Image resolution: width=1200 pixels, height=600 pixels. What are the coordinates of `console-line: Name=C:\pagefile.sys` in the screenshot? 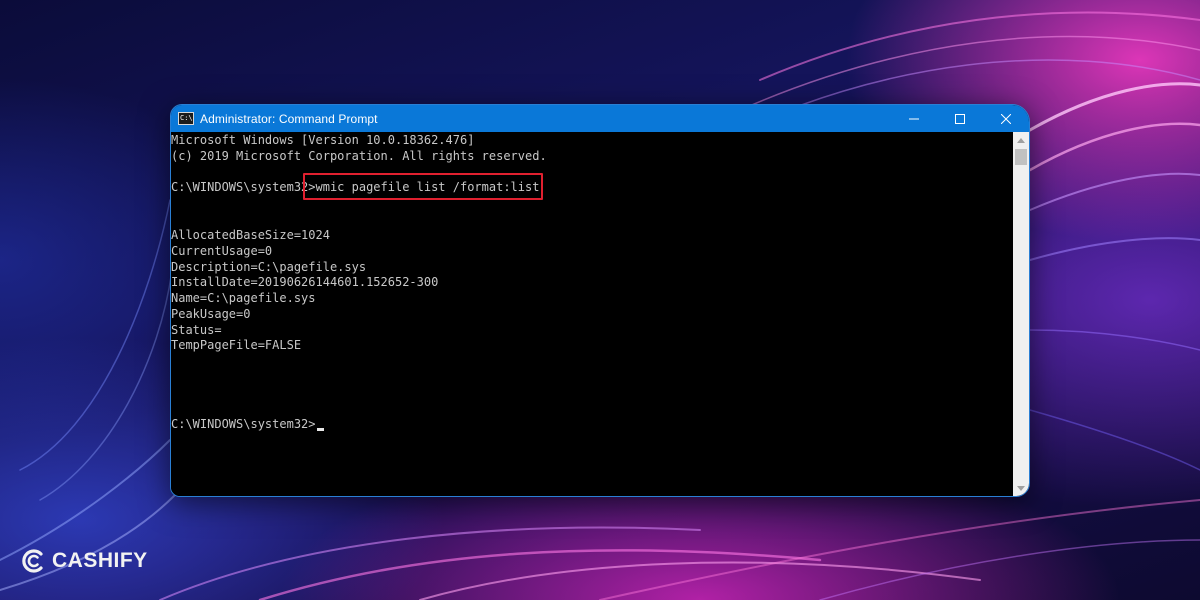 It's located at (243, 298).